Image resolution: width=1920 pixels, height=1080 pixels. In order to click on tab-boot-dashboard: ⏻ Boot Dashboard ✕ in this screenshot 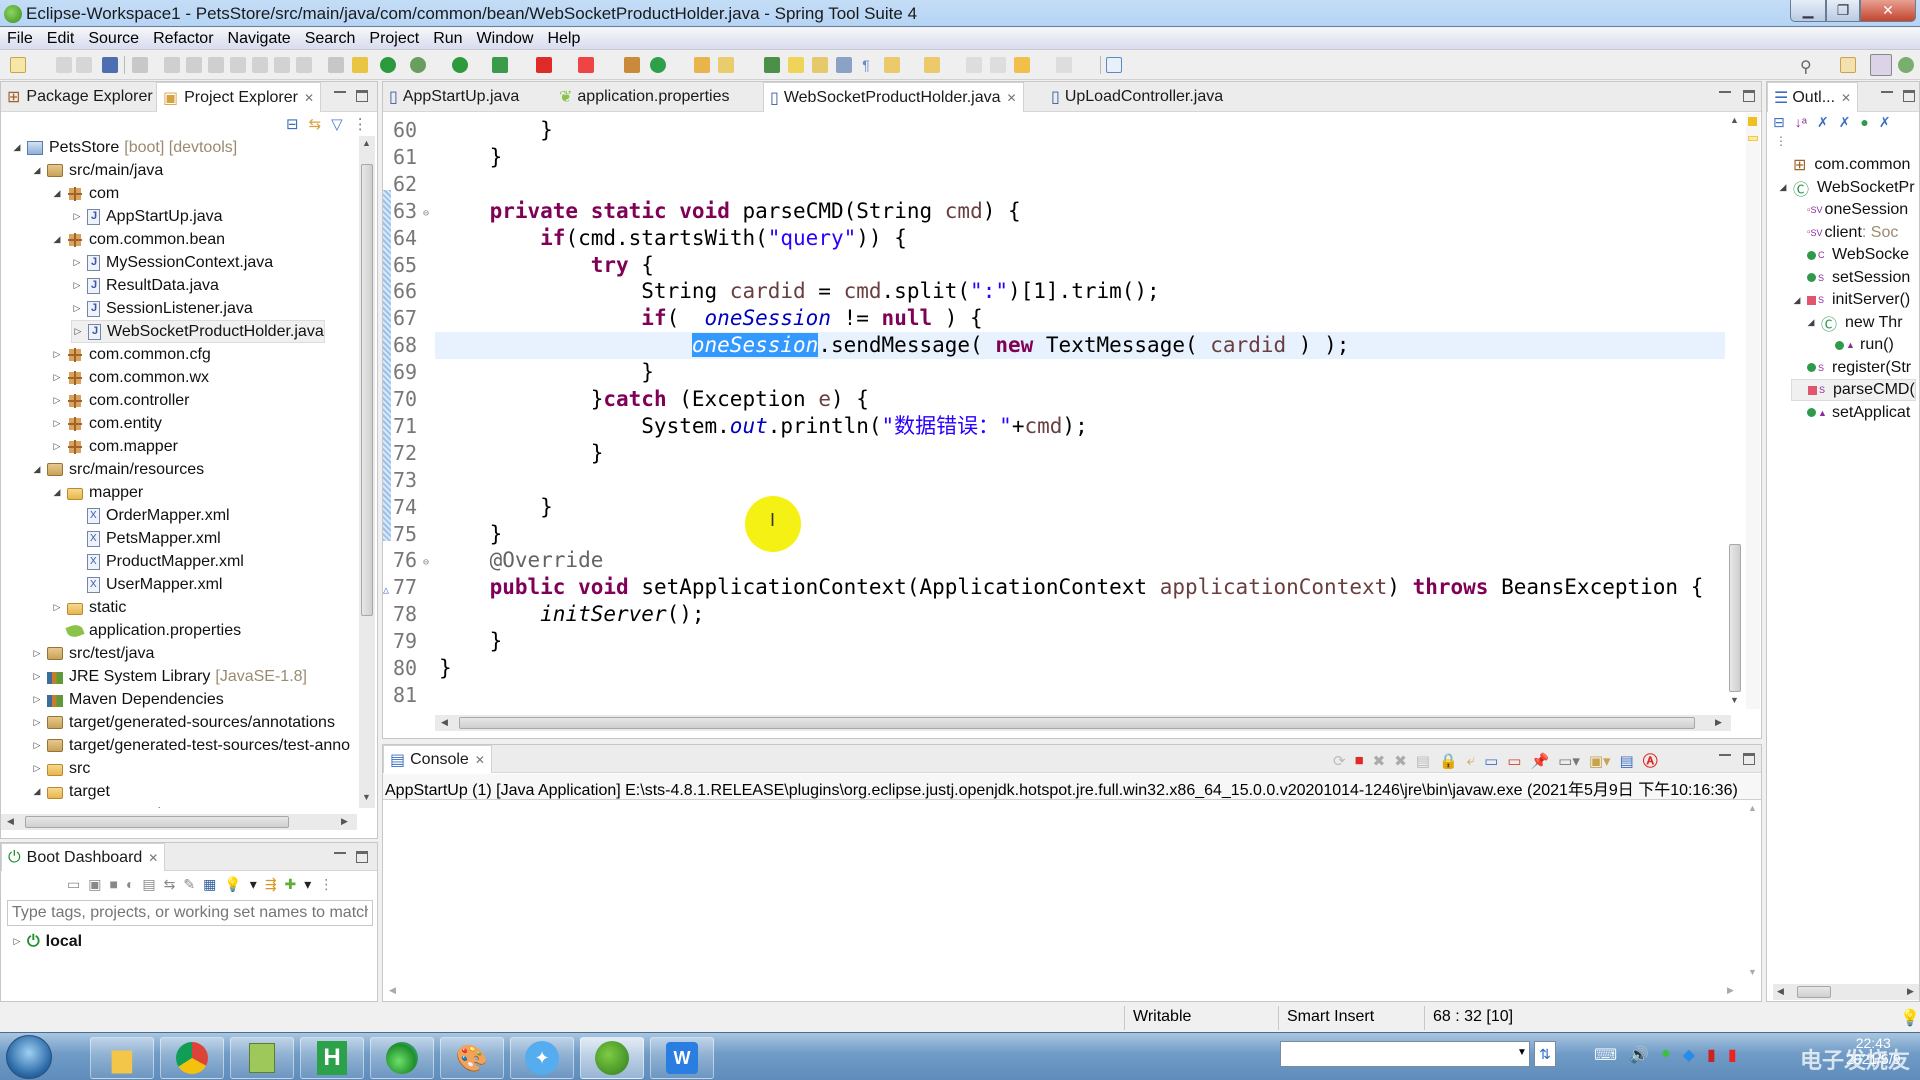, I will do `click(83, 857)`.